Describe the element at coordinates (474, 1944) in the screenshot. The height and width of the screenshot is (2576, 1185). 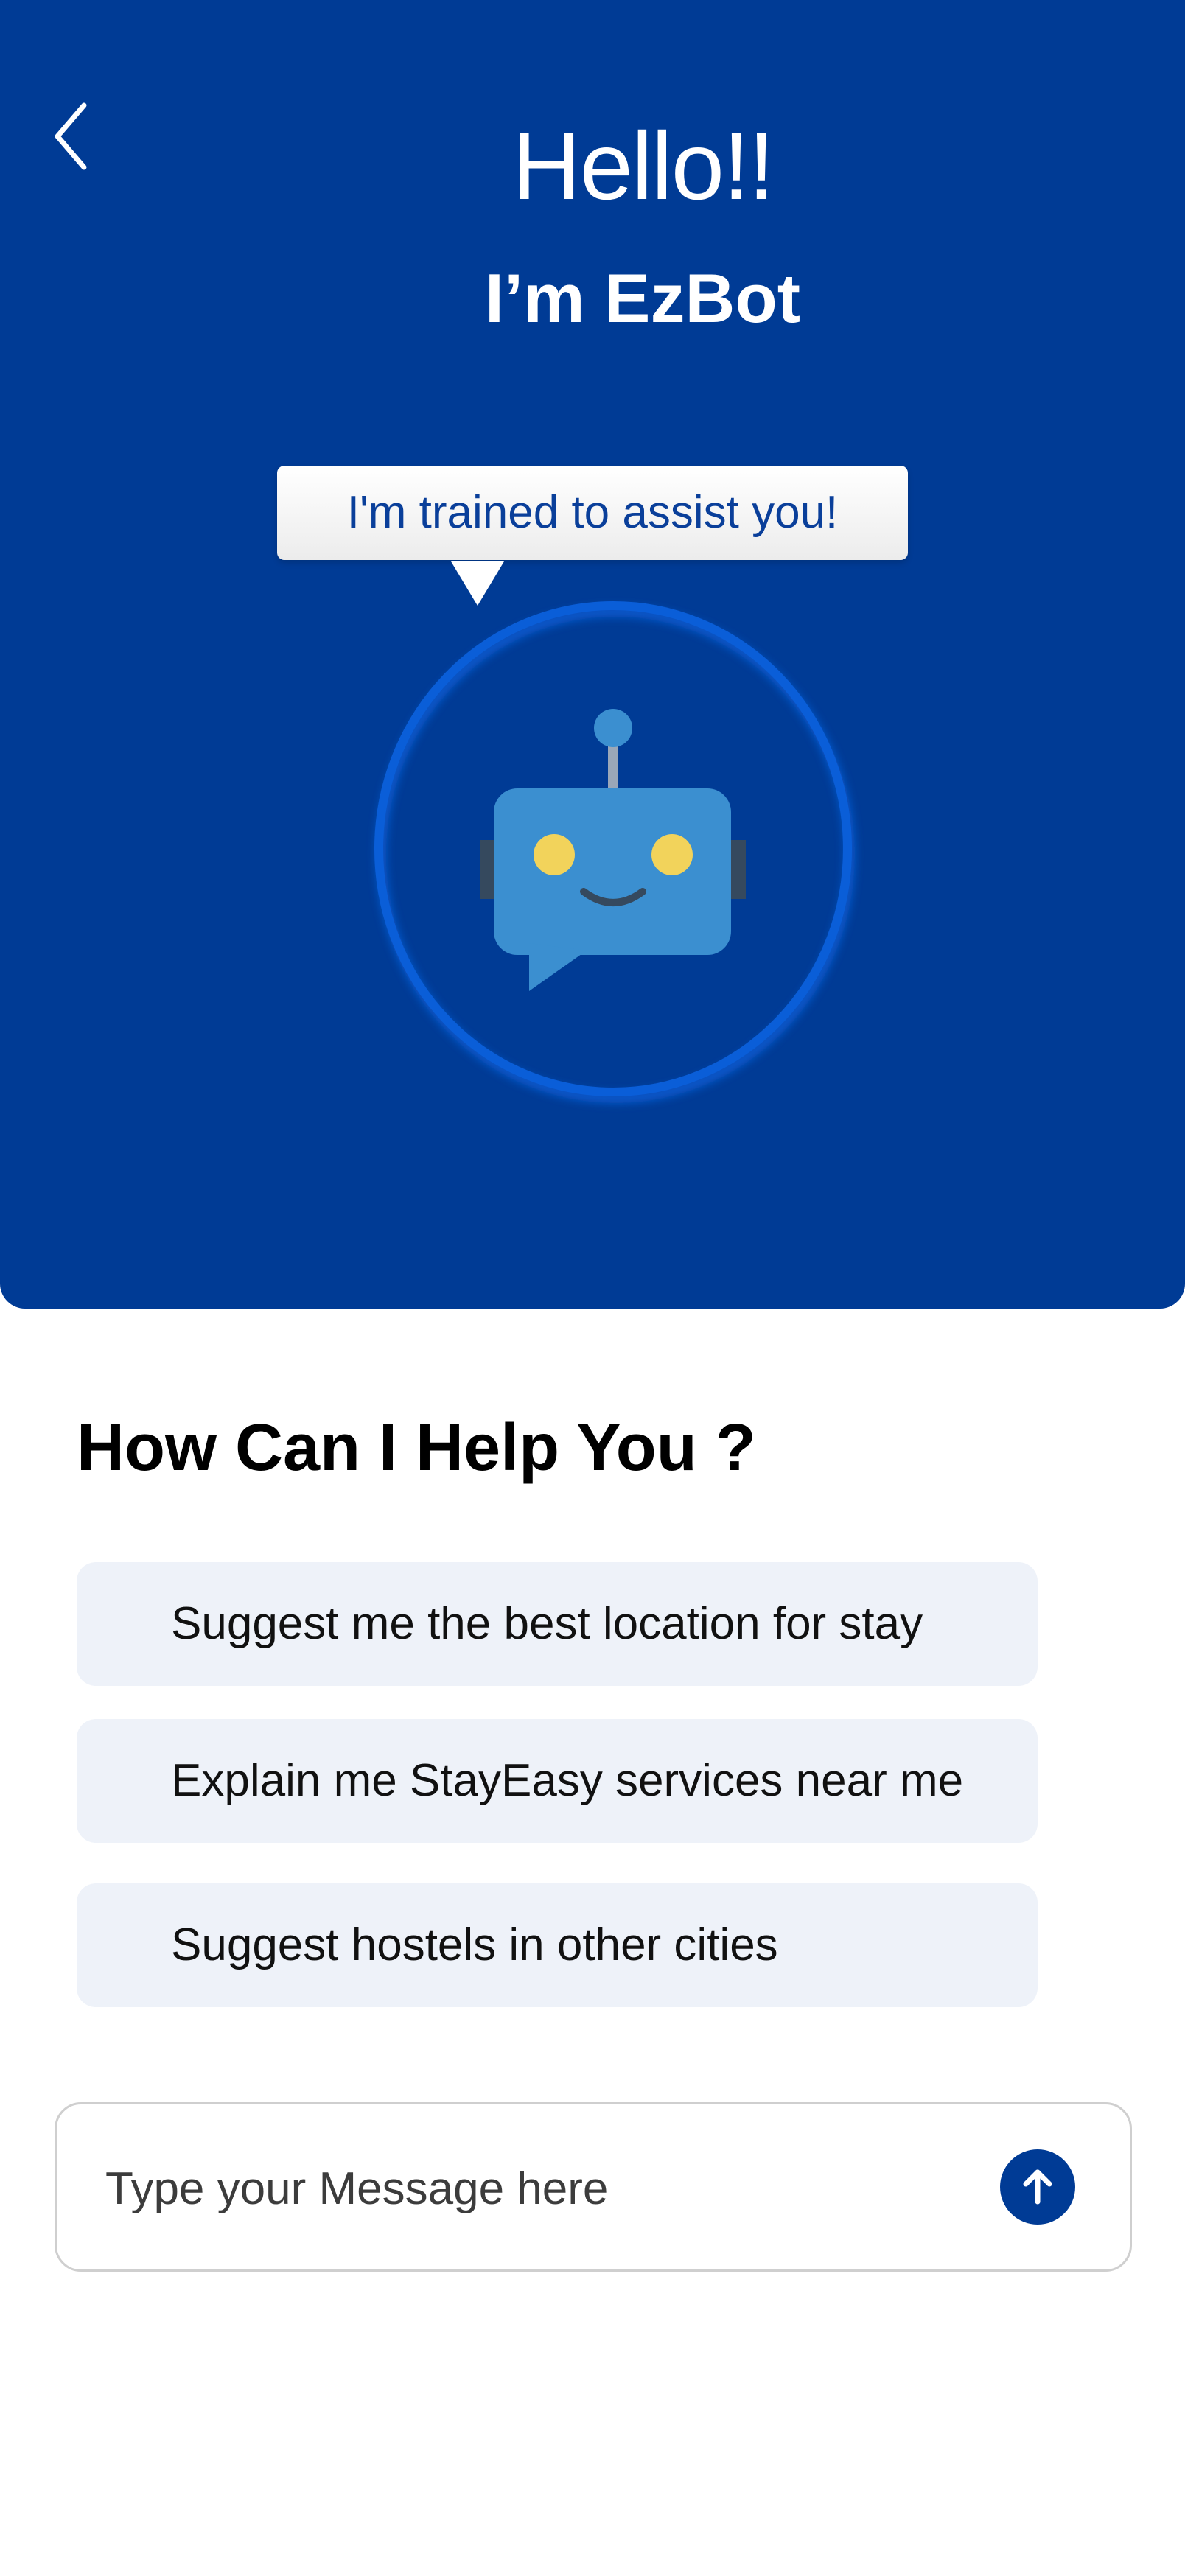
I see `suggestion-chip-label: Suggest hostels in other cities` at that location.